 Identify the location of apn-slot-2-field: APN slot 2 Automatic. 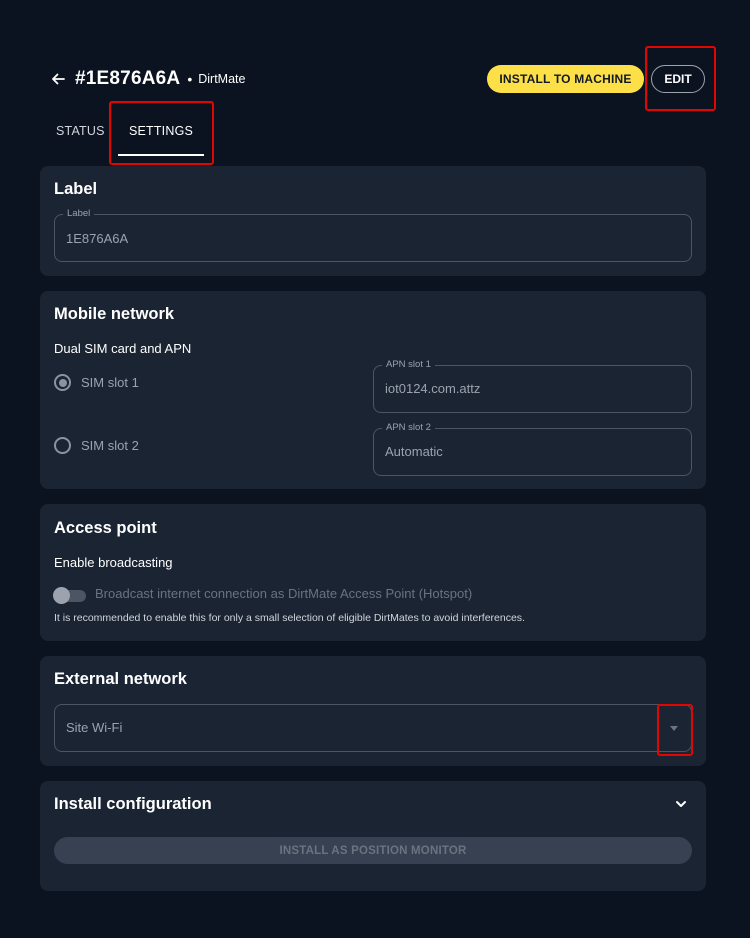
(532, 449).